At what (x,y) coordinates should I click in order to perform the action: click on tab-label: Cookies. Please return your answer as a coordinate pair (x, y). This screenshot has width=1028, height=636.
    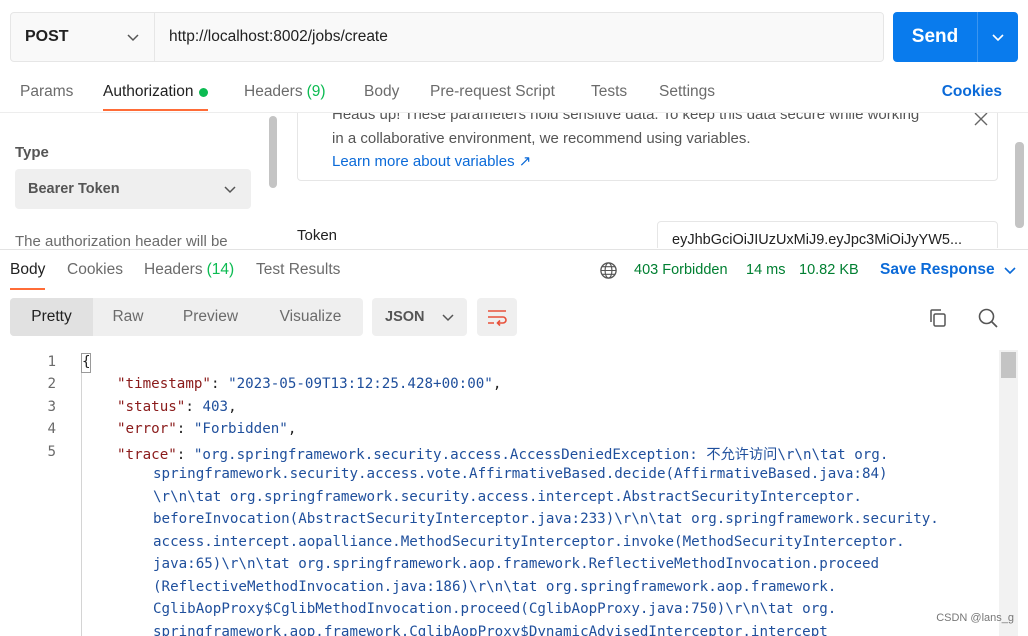
    Looking at the image, I should click on (95, 269).